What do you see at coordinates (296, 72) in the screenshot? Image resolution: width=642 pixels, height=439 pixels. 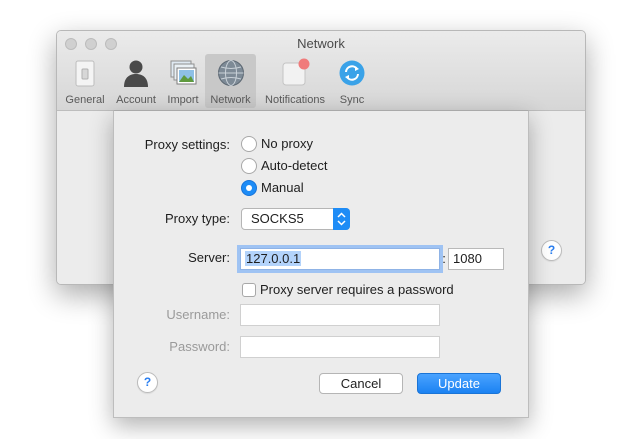 I see `notification-badge-icon` at bounding box center [296, 72].